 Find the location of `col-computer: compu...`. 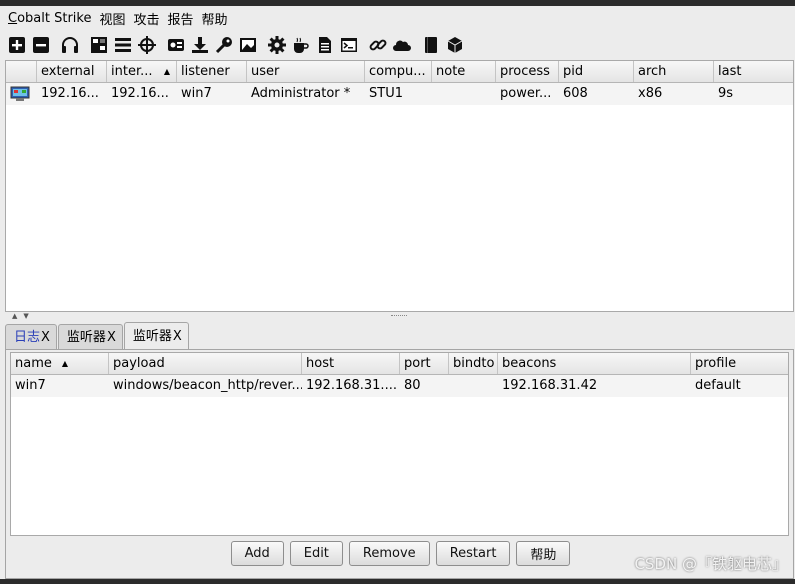

col-computer: compu... is located at coordinates (398, 71).